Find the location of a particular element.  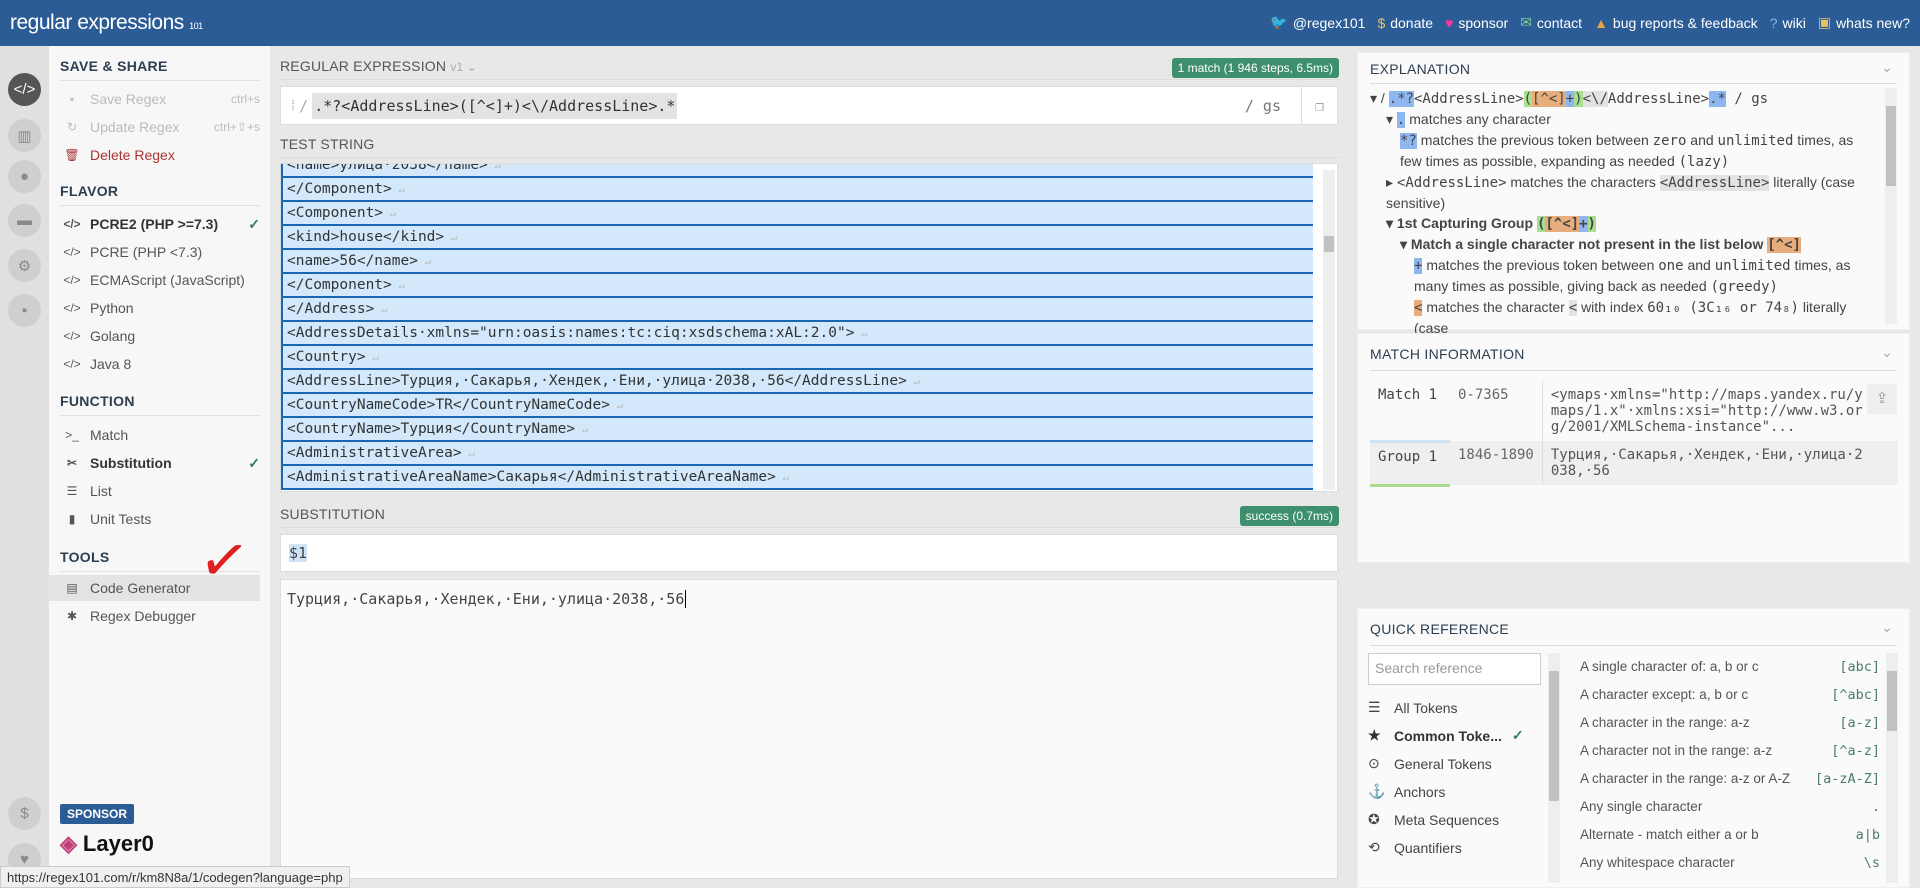

category-scrollbar is located at coordinates (1554, 768).